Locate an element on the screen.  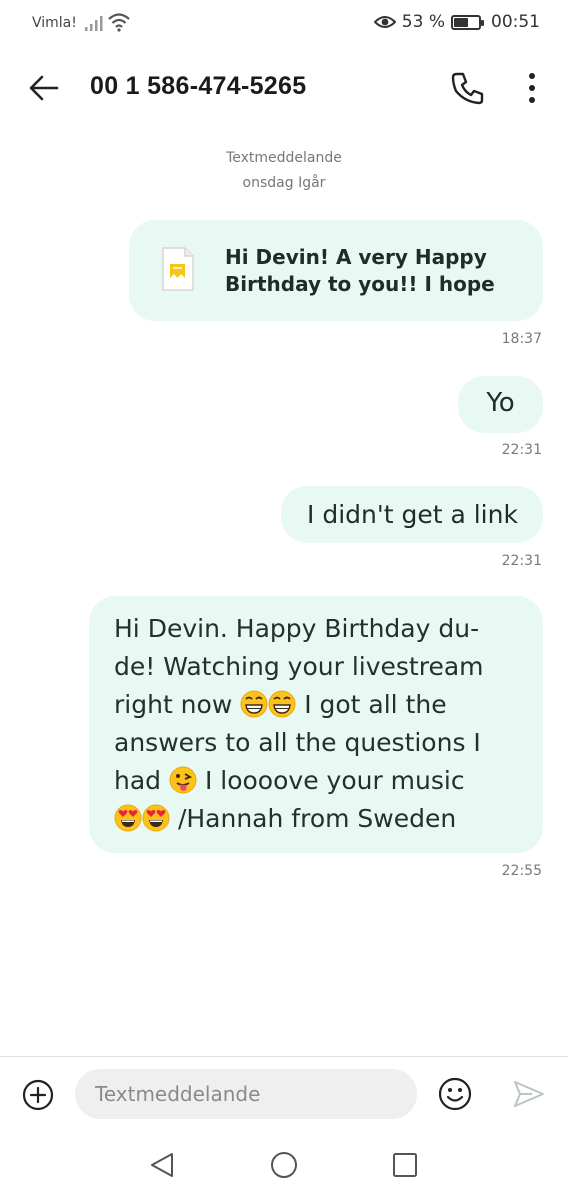
clock: 00:51 is located at coordinates (515, 22).